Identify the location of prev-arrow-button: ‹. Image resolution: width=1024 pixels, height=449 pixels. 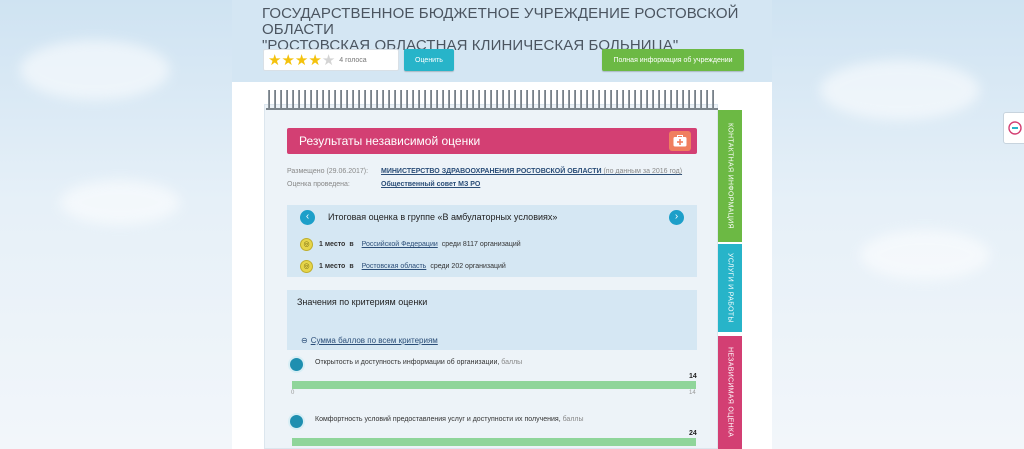
(307, 217).